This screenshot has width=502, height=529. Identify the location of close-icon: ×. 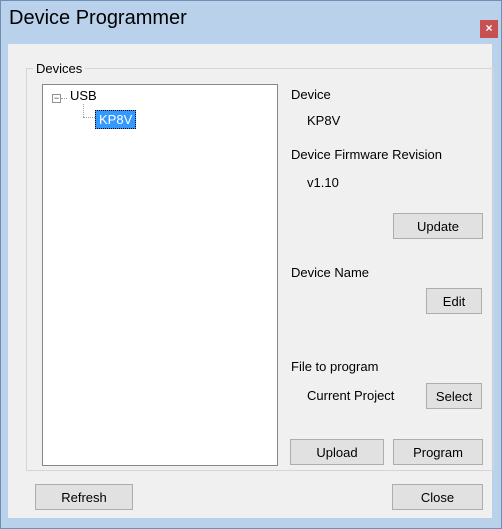
(489, 28).